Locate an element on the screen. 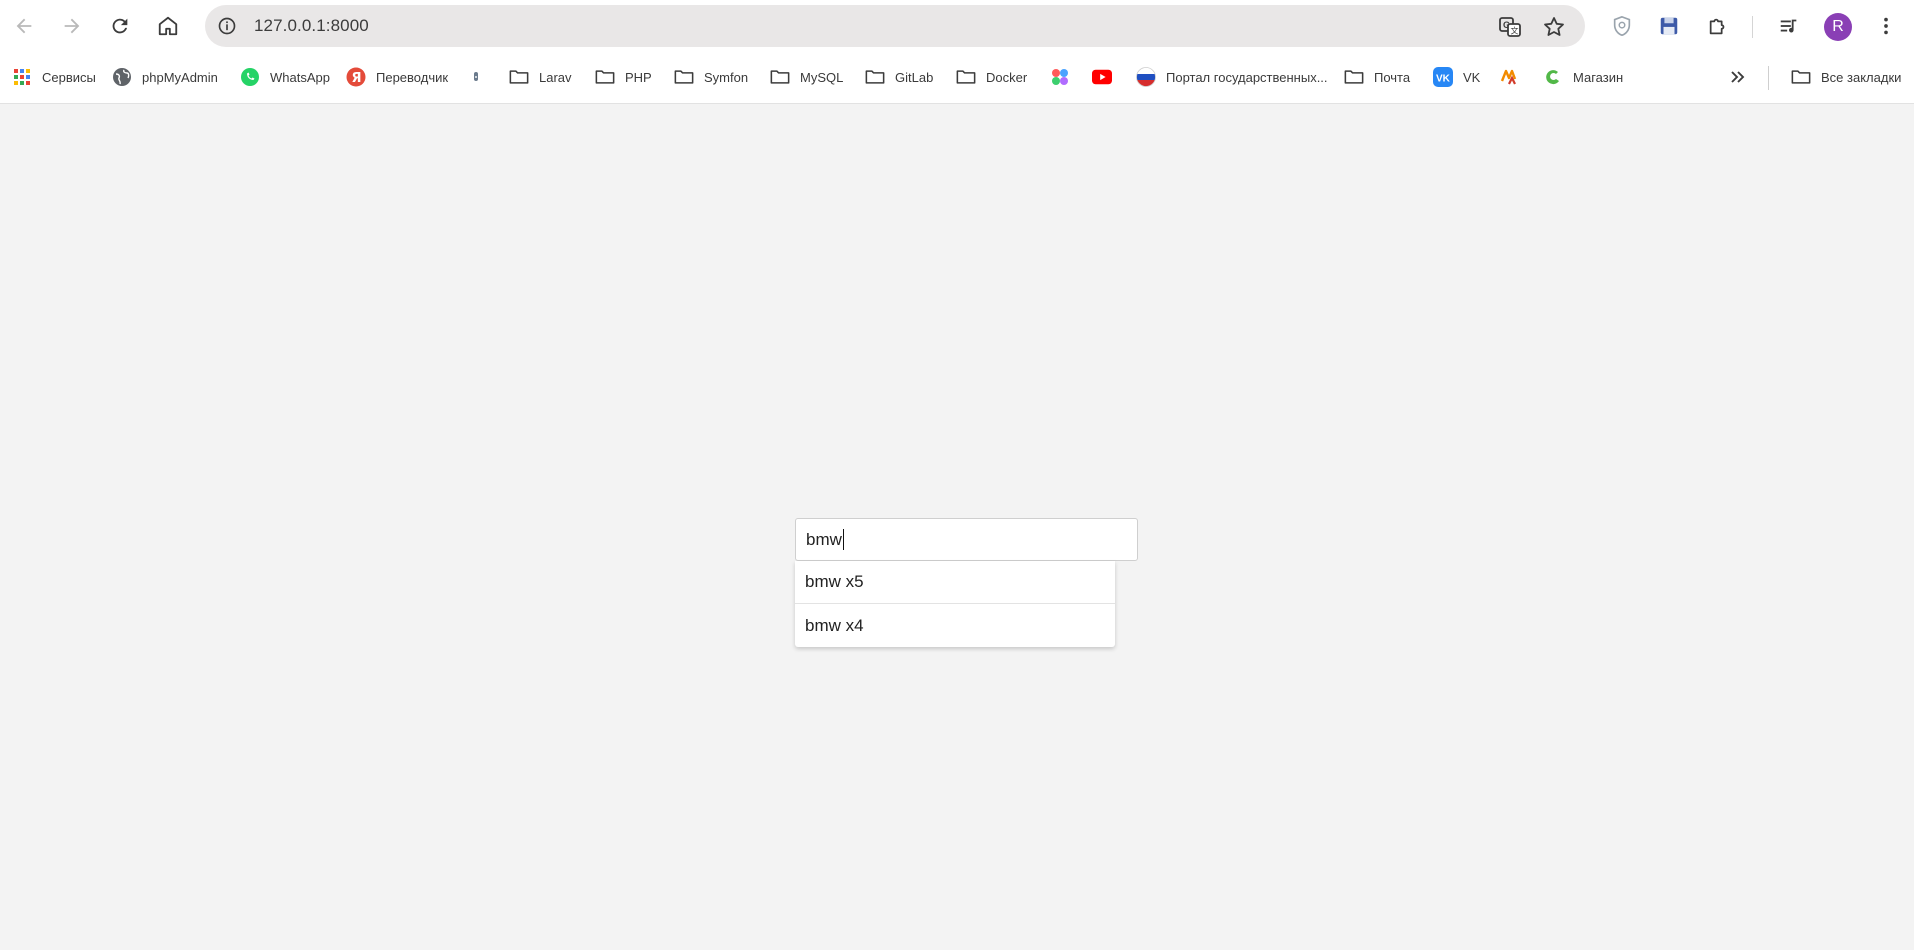 Image resolution: width=1914 pixels, height=950 pixels. bookmark-folder-php: PHP is located at coordinates (623, 77).